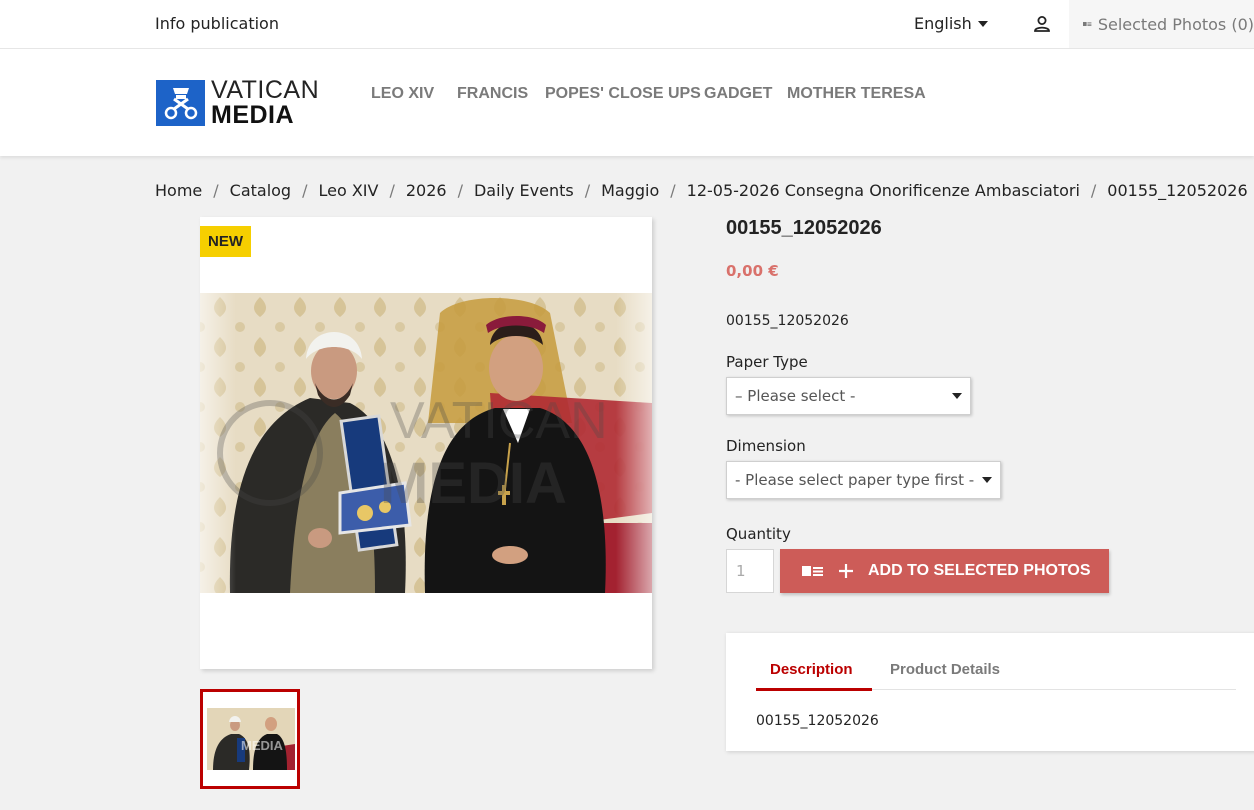  I want to click on paper-type-label: Paper Type, so click(767, 362).